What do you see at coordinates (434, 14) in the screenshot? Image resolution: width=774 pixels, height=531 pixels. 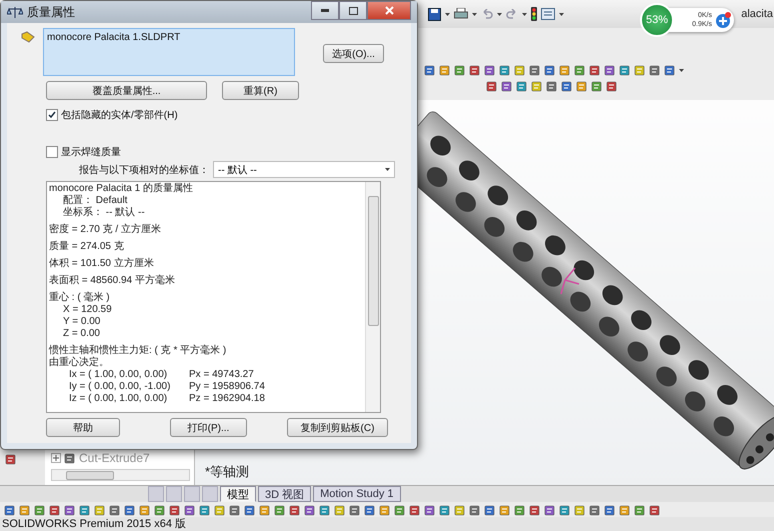 I see `save-icon` at bounding box center [434, 14].